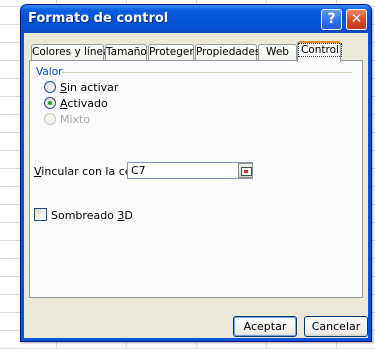 The image size is (375, 349). I want to click on radio-unchecked-icon, so click(50, 87).